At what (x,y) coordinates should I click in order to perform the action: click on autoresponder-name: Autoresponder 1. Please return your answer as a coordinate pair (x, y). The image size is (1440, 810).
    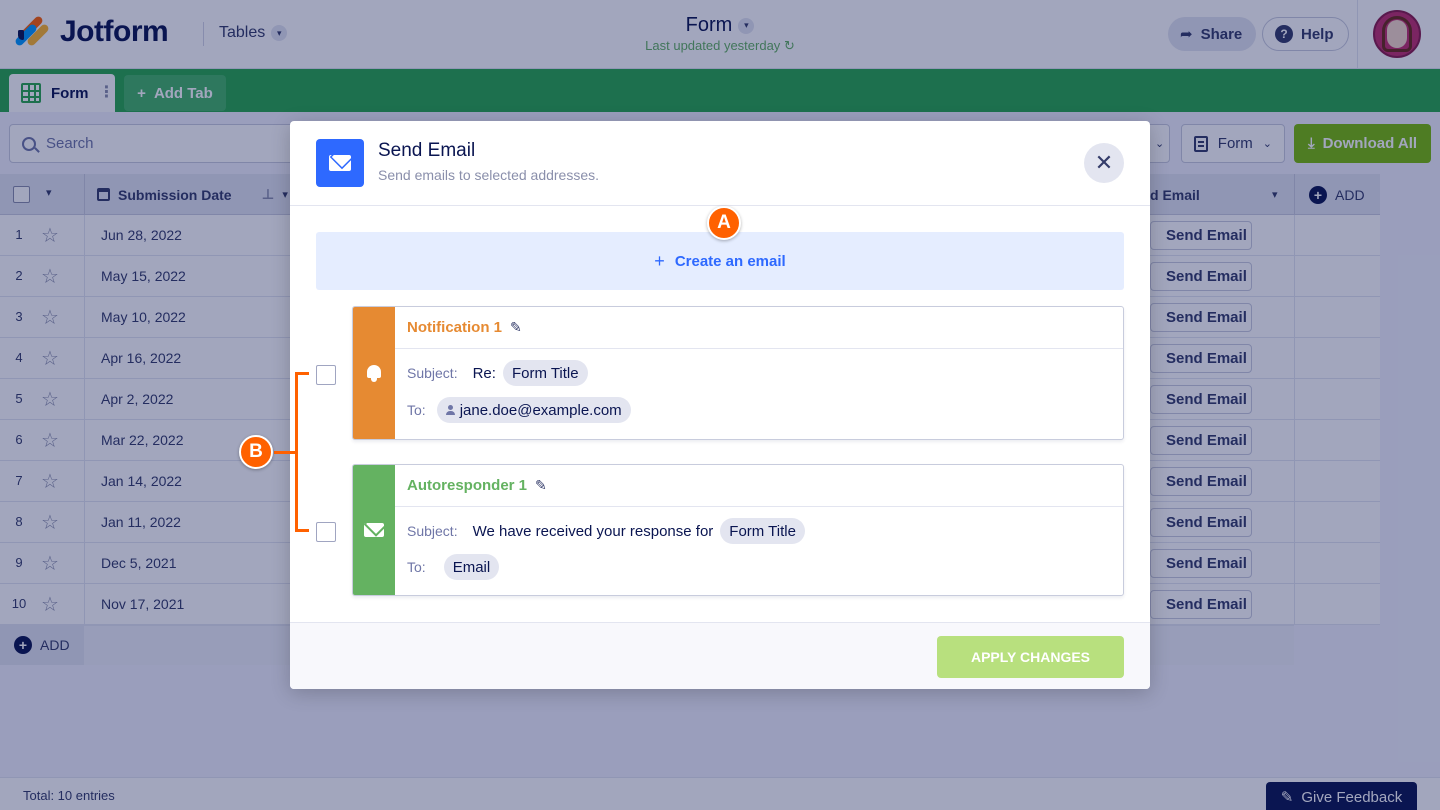
    Looking at the image, I should click on (467, 485).